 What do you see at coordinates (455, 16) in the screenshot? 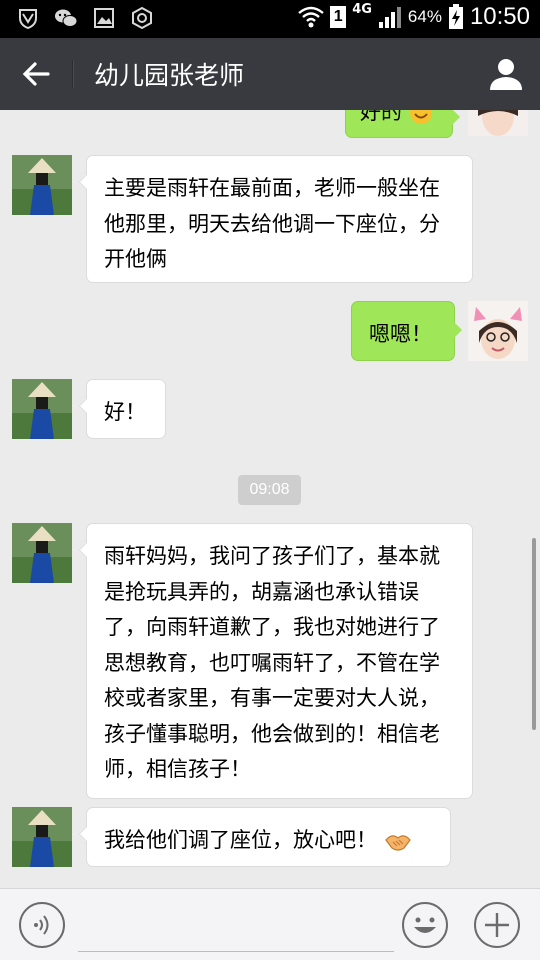
I see `battery-charging-icon` at bounding box center [455, 16].